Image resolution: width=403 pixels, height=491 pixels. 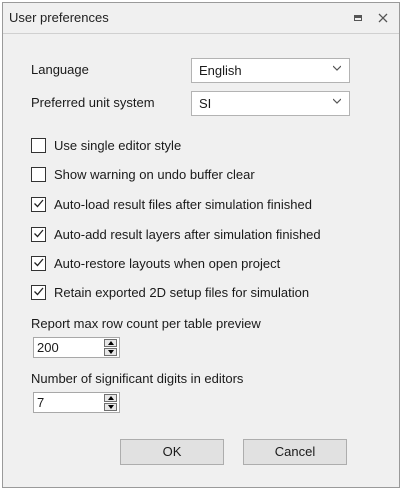 What do you see at coordinates (358, 18) in the screenshot?
I see `restore-icon` at bounding box center [358, 18].